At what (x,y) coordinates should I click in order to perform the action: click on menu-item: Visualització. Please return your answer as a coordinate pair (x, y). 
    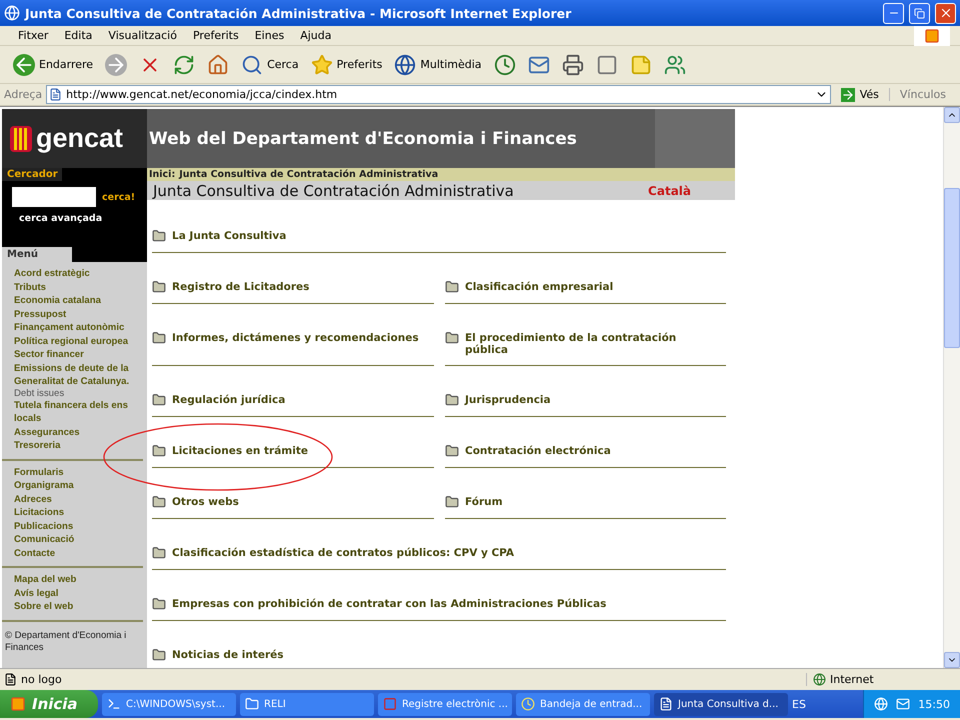
    Looking at the image, I should click on (142, 35).